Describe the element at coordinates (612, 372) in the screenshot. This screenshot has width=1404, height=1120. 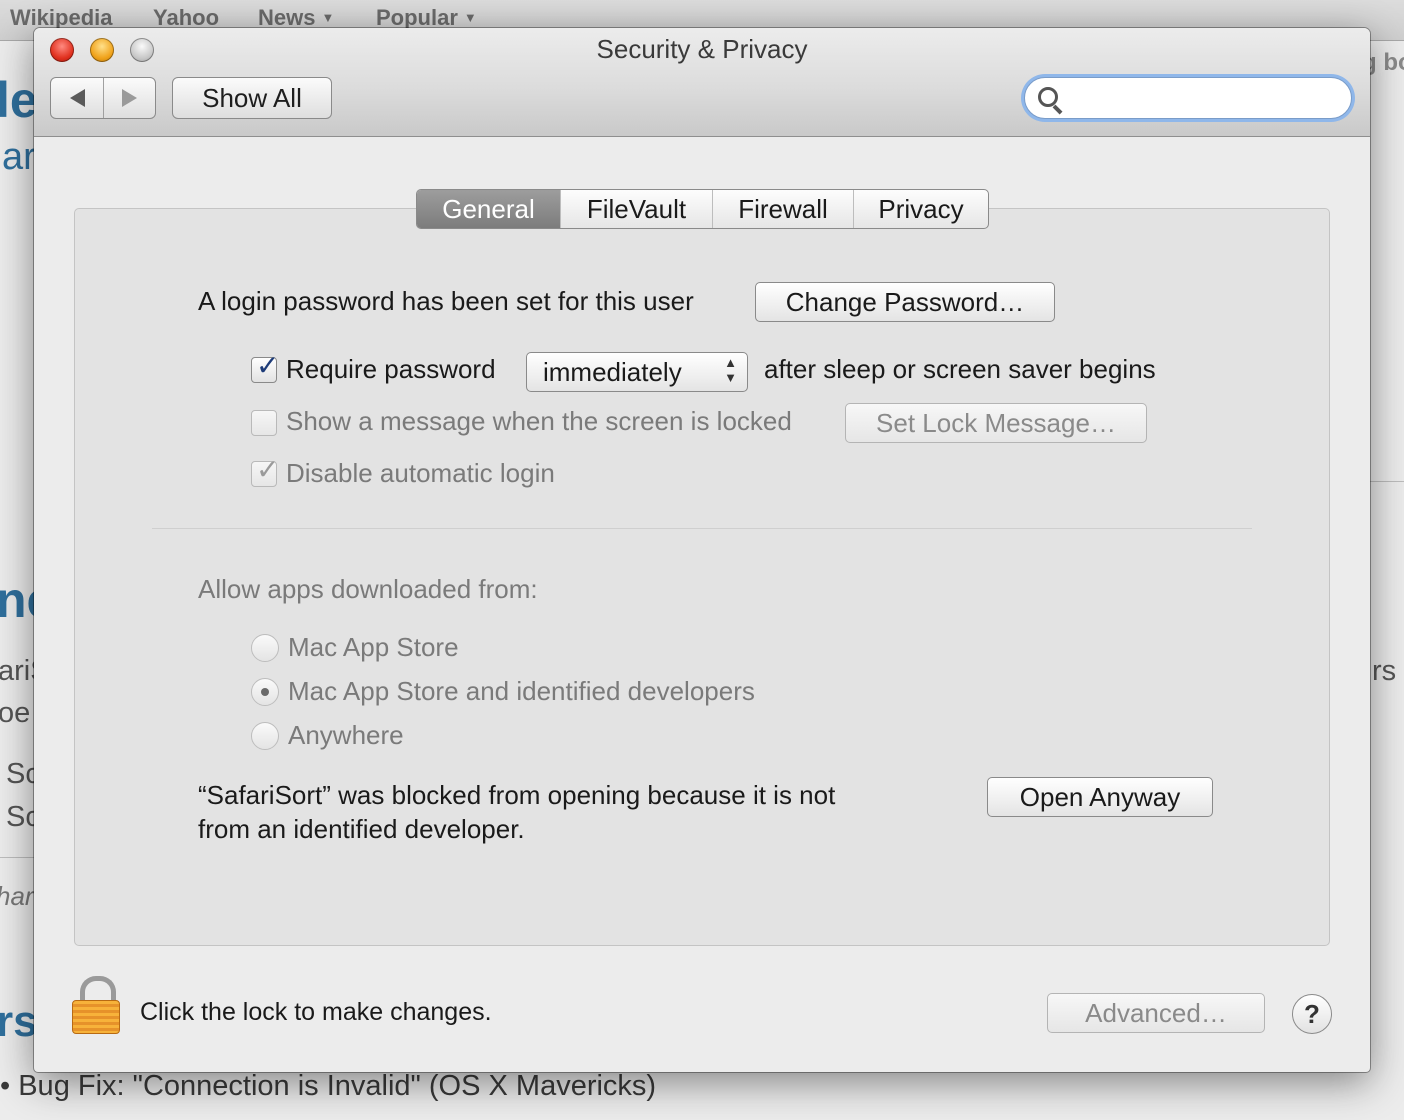
I see `password-delay-value: immediately` at that location.